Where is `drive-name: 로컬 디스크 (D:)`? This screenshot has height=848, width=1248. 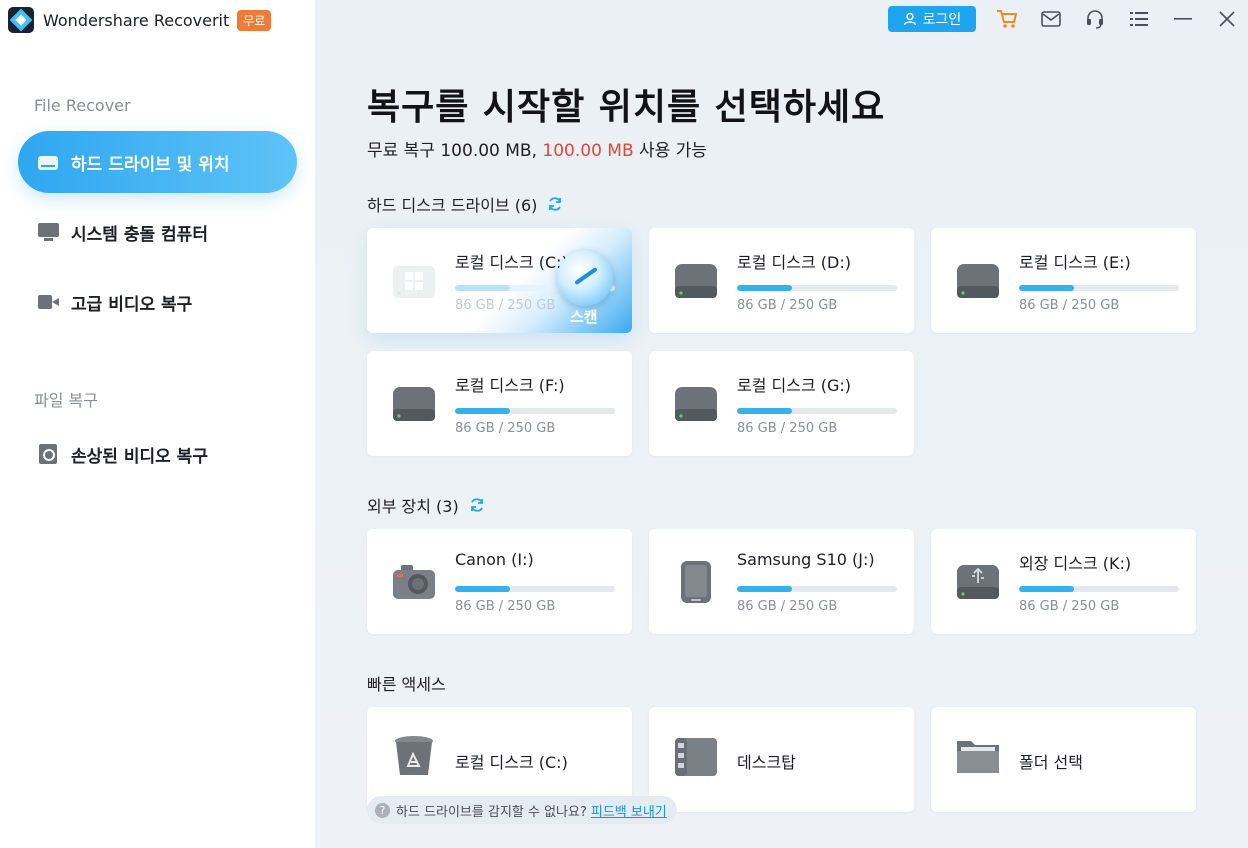 drive-name: 로컬 디스크 (D:) is located at coordinates (794, 262).